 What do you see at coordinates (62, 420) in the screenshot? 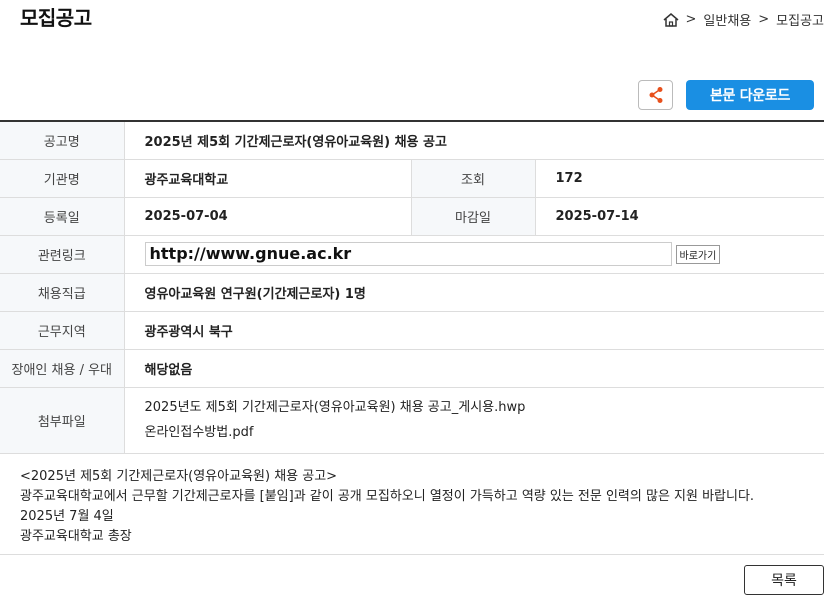
I see `files-label: 첨부파일` at bounding box center [62, 420].